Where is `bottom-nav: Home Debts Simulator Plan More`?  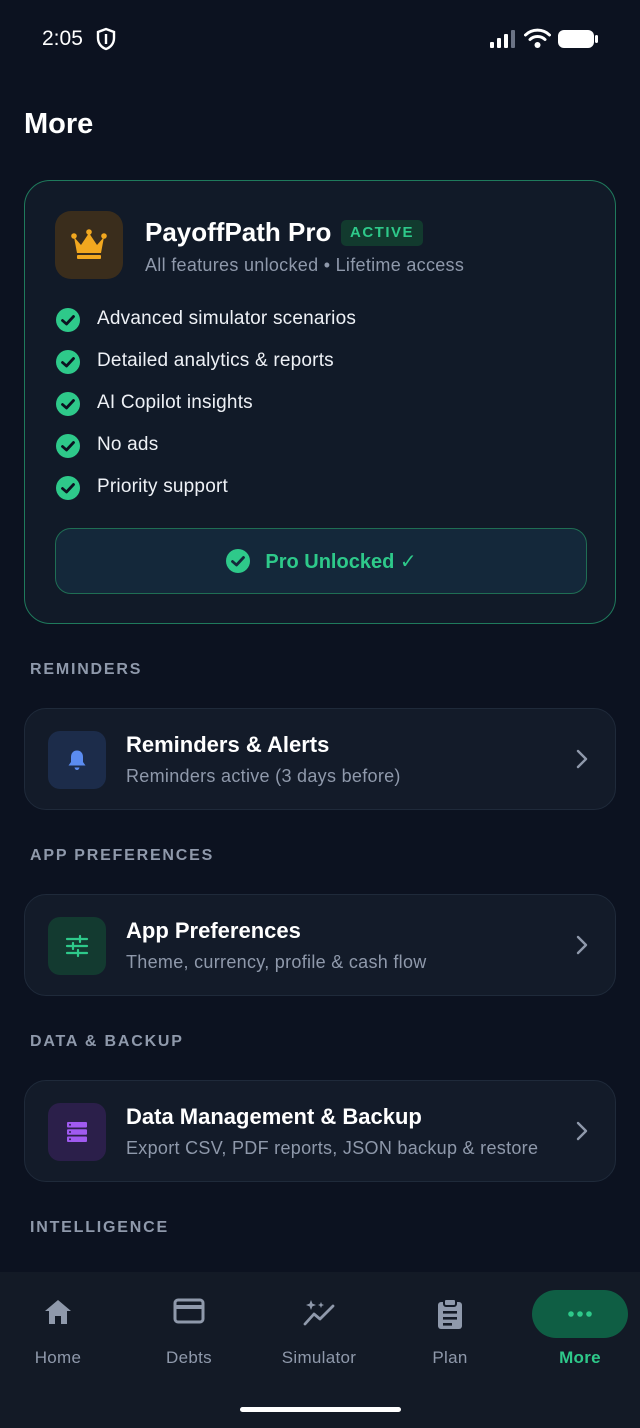 bottom-nav: Home Debts Simulator Plan More is located at coordinates (320, 1350).